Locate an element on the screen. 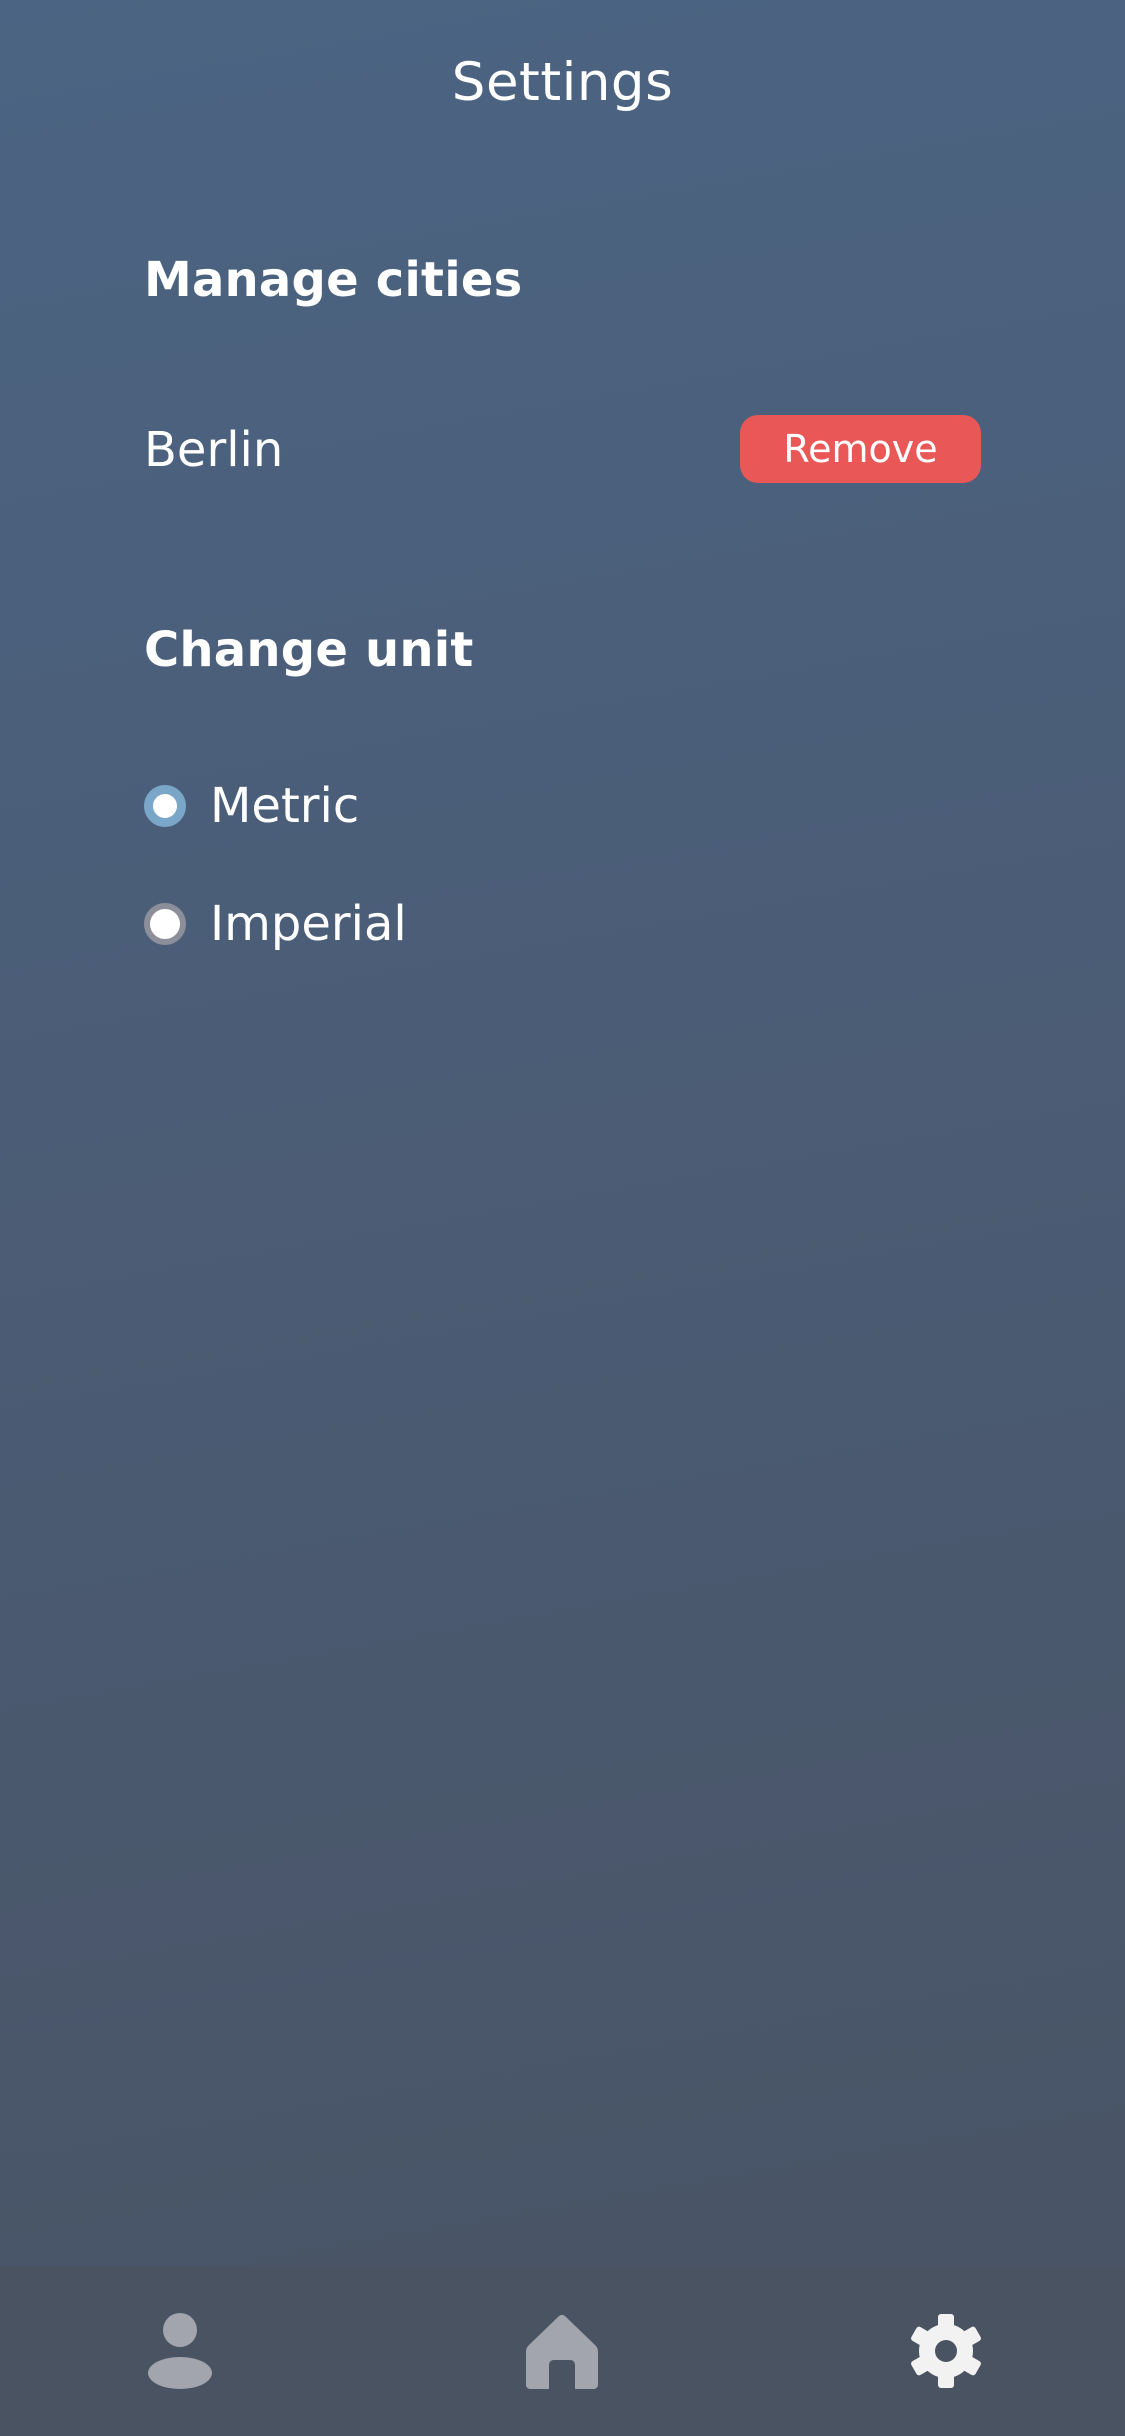  nav-settings-button is located at coordinates (946, 2351).